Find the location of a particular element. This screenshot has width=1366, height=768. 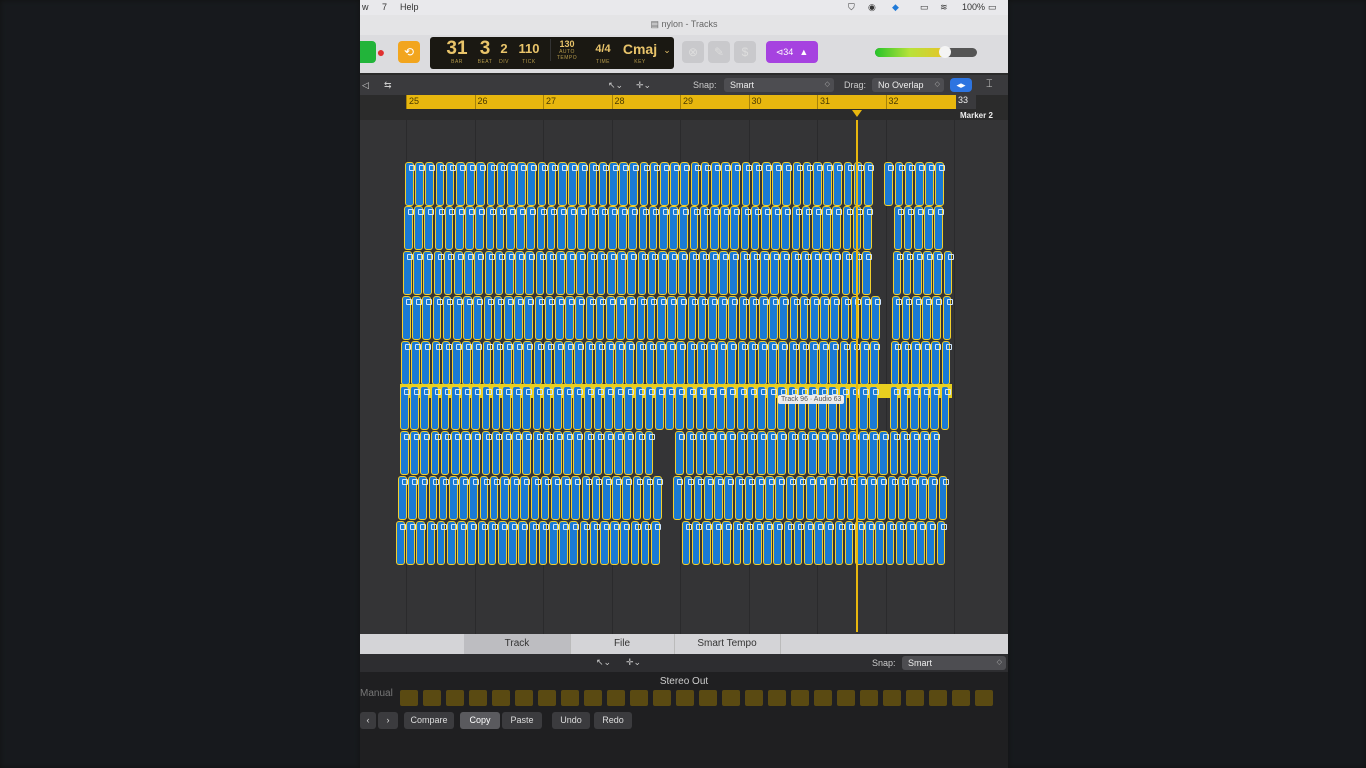

score-icon: $ is located at coordinates (745, 52).